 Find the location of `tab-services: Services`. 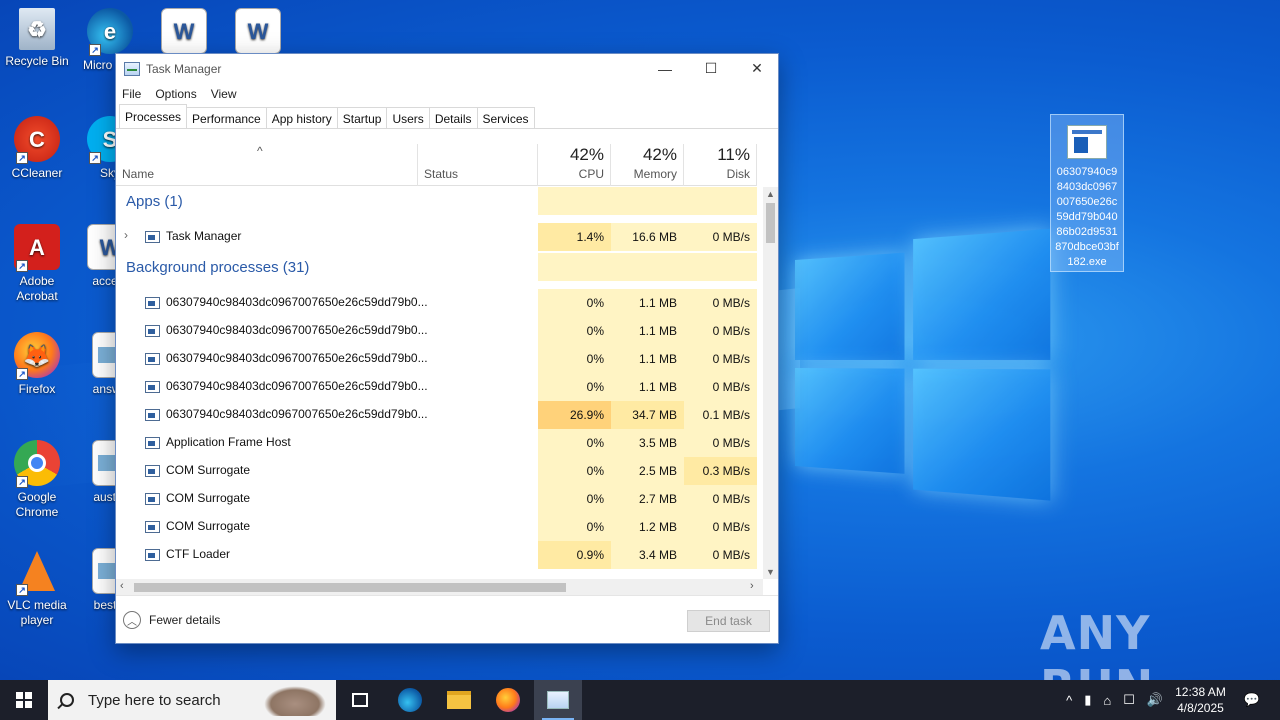

tab-services: Services is located at coordinates (505, 117).